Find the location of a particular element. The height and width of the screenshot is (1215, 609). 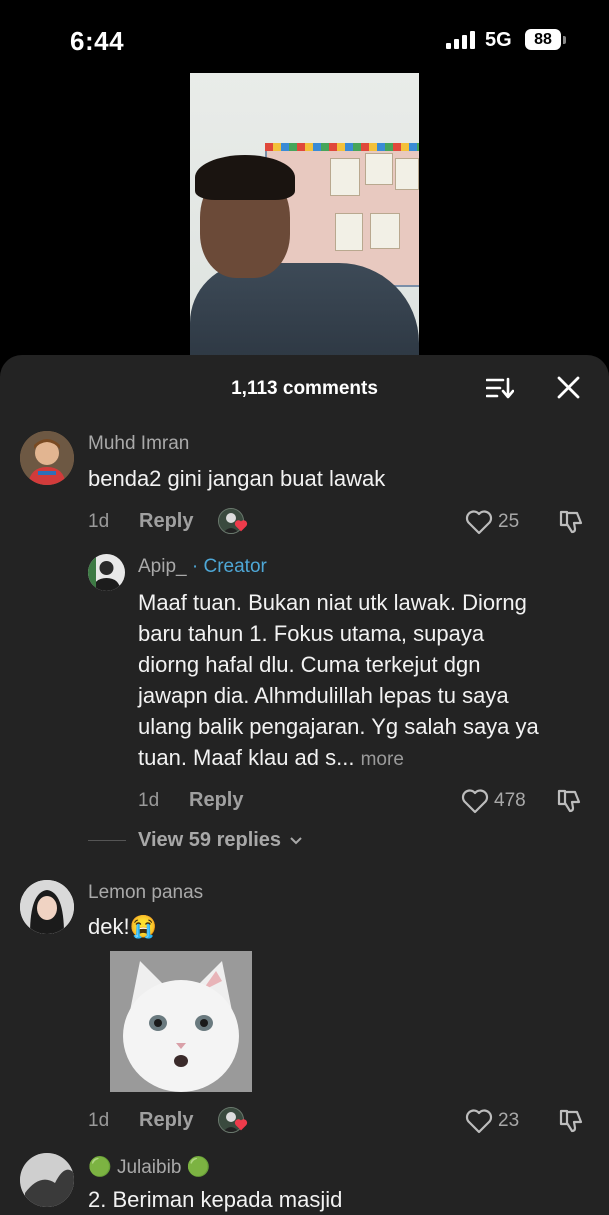

comment-username: Lemon panas is located at coordinates (145, 893).